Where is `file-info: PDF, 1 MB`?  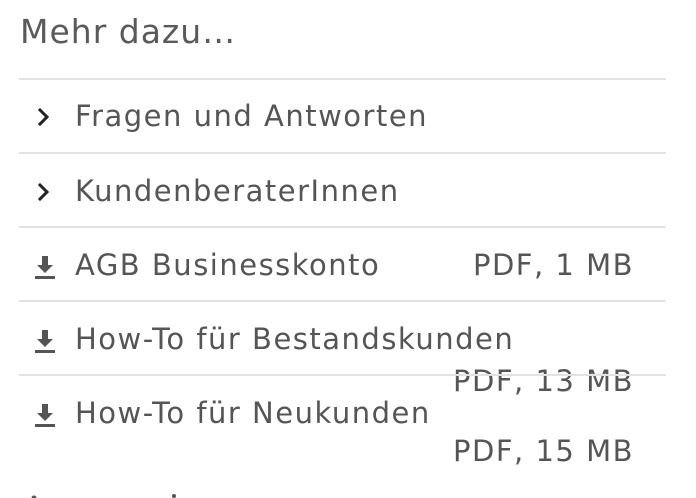 file-info: PDF, 1 MB is located at coordinates (553, 265).